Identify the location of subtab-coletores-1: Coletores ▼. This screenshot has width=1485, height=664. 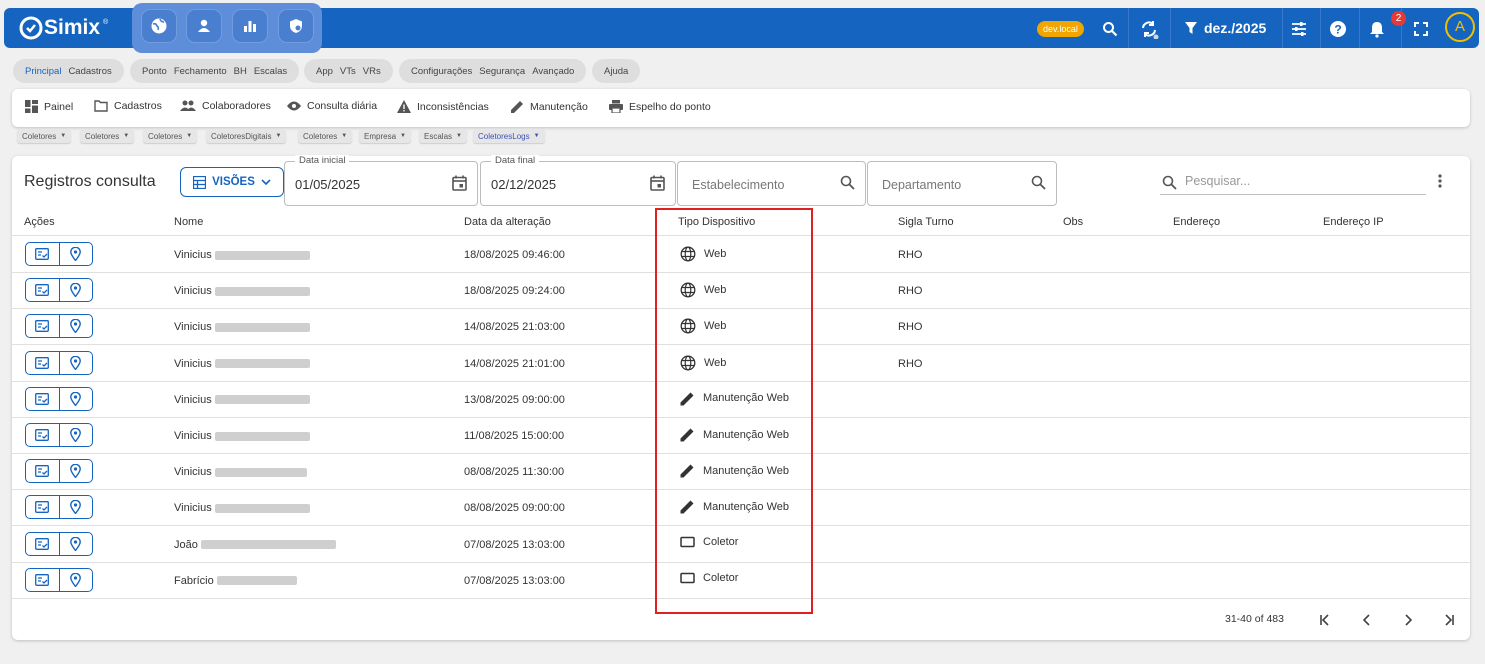
(44, 136).